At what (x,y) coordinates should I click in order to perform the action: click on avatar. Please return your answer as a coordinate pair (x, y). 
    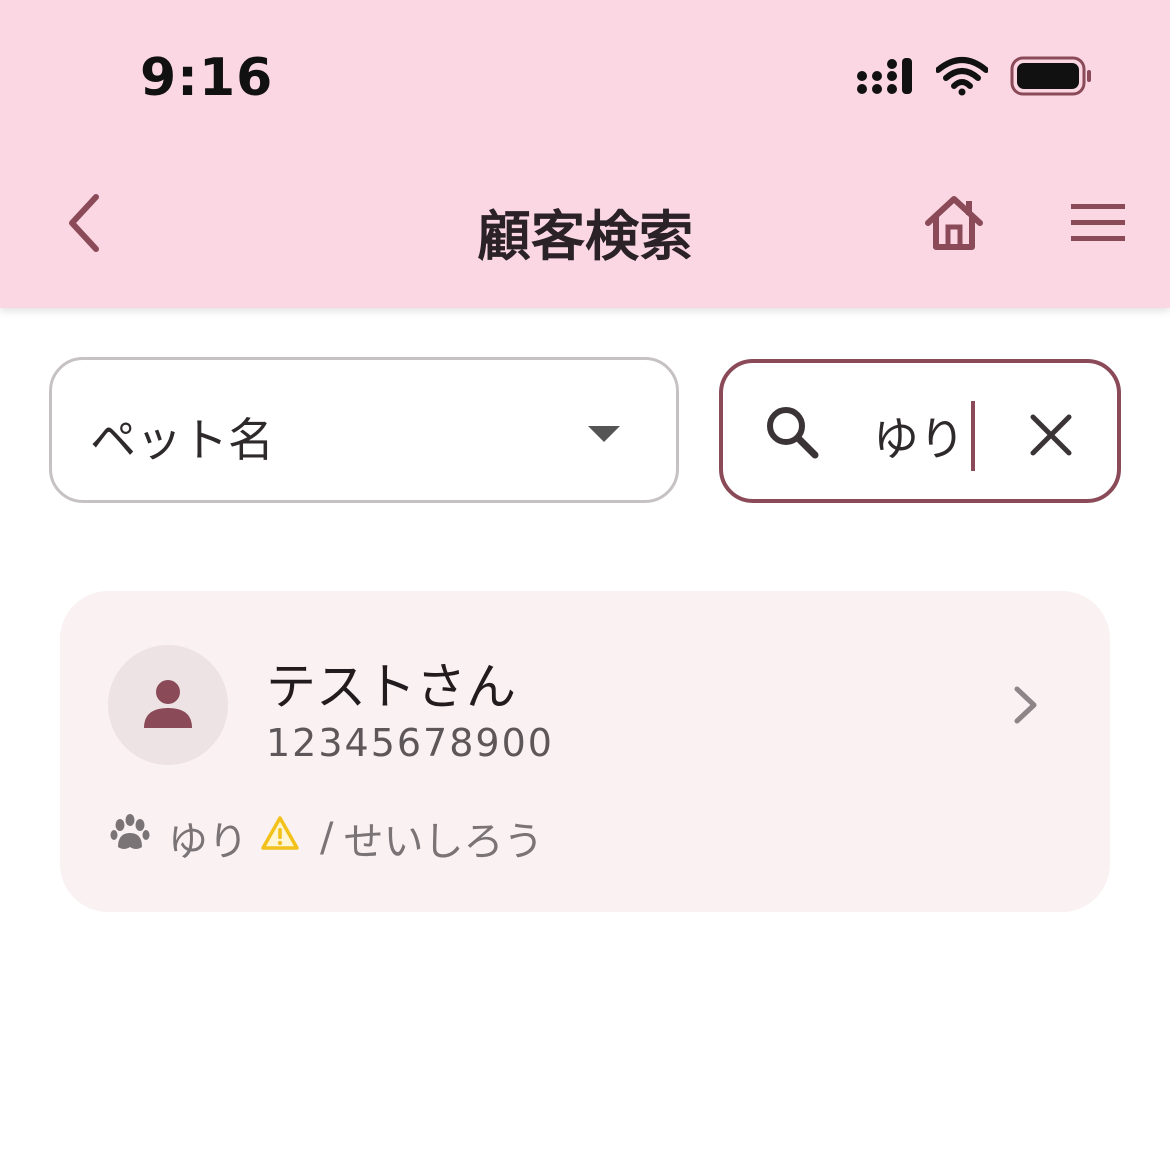
    Looking at the image, I should click on (168, 705).